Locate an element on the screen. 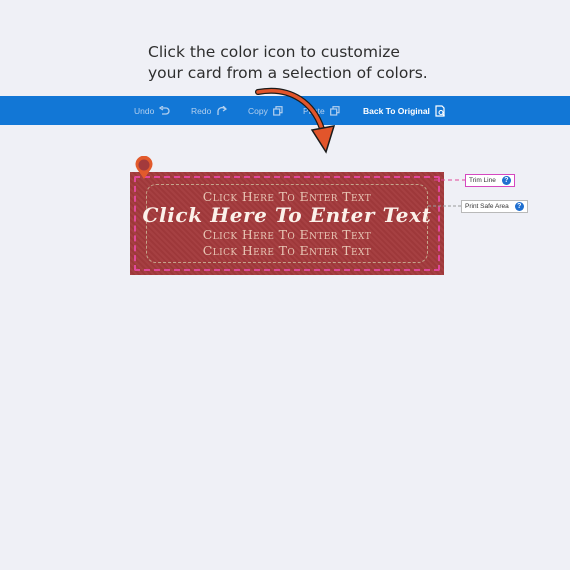 This screenshot has height=570, width=570. undo-label: Undo is located at coordinates (144, 110).